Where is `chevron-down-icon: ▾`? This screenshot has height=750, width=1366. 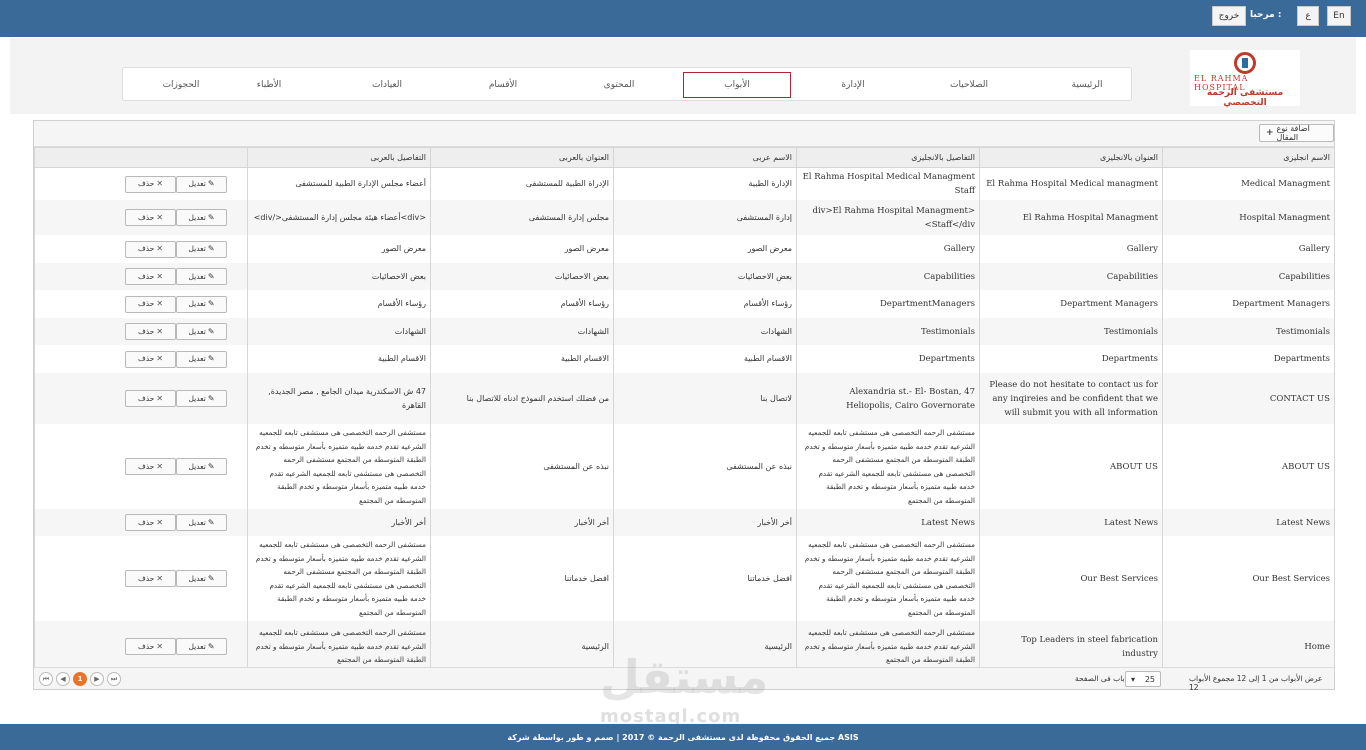
chevron-down-icon: ▾ is located at coordinates (1132, 679).